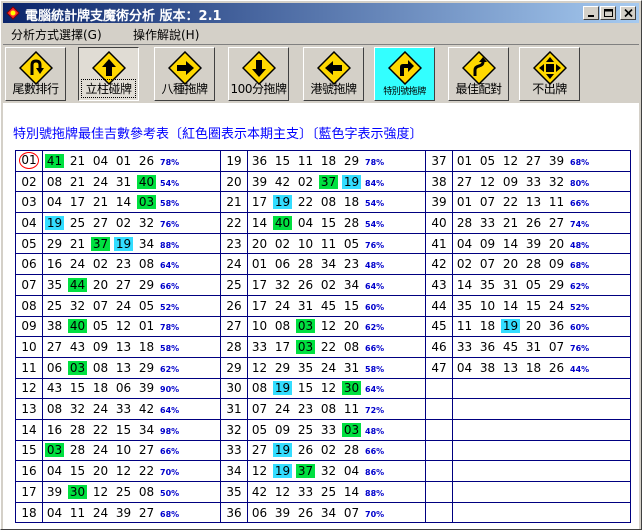  What do you see at coordinates (77, 326) in the screenshot?
I see `green-highlight-number: 40` at bounding box center [77, 326].